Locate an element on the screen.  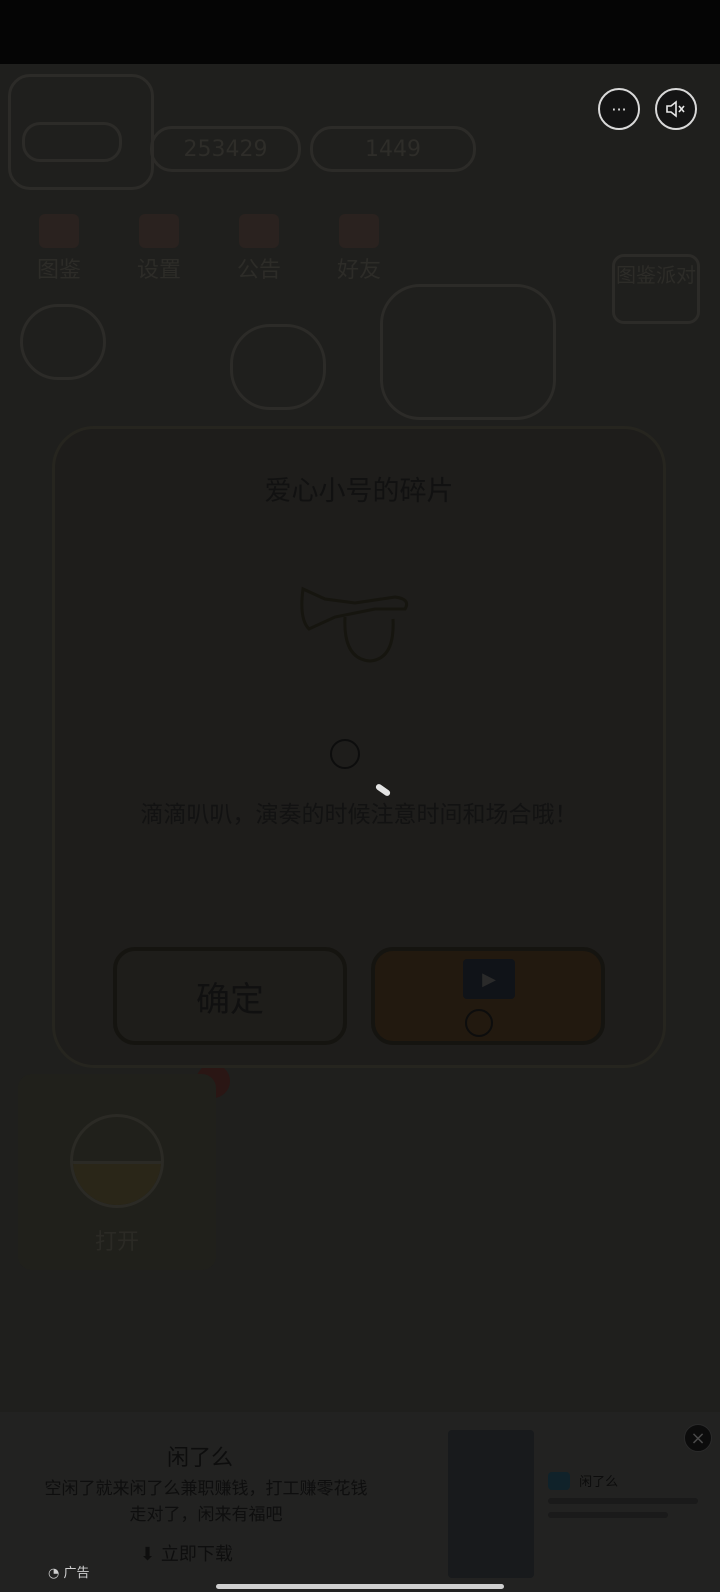
watch-video-button: ▶ is located at coordinates (488, 996).